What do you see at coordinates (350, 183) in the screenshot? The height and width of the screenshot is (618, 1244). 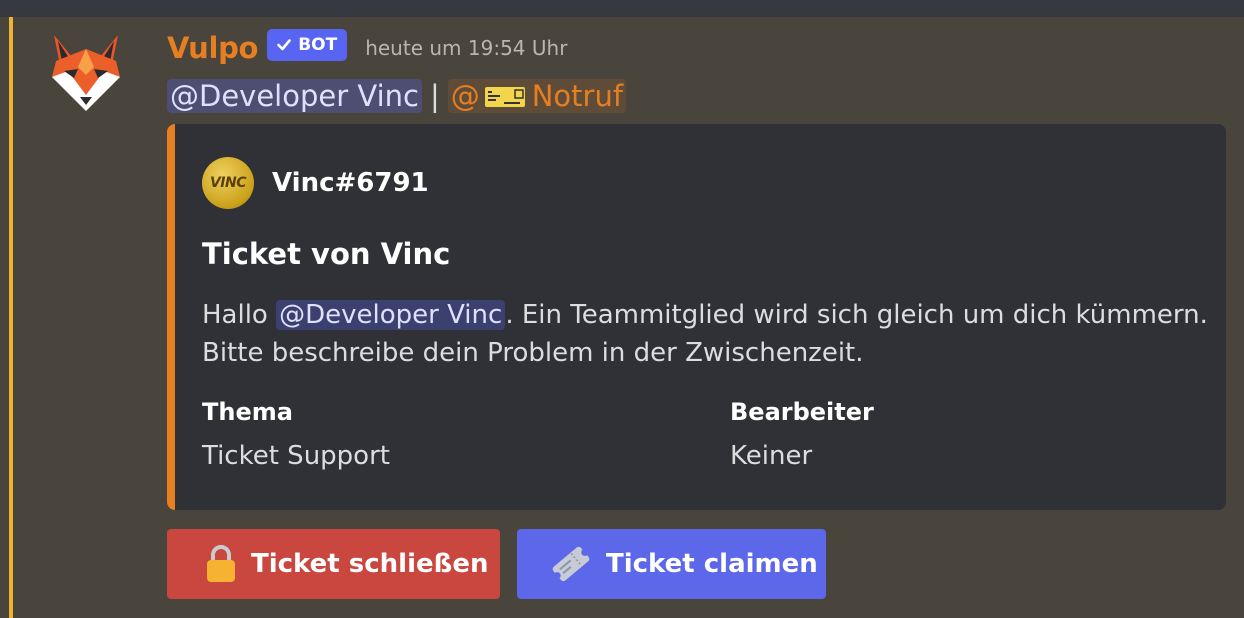 I see `embed-author-name: Vinc#6791` at bounding box center [350, 183].